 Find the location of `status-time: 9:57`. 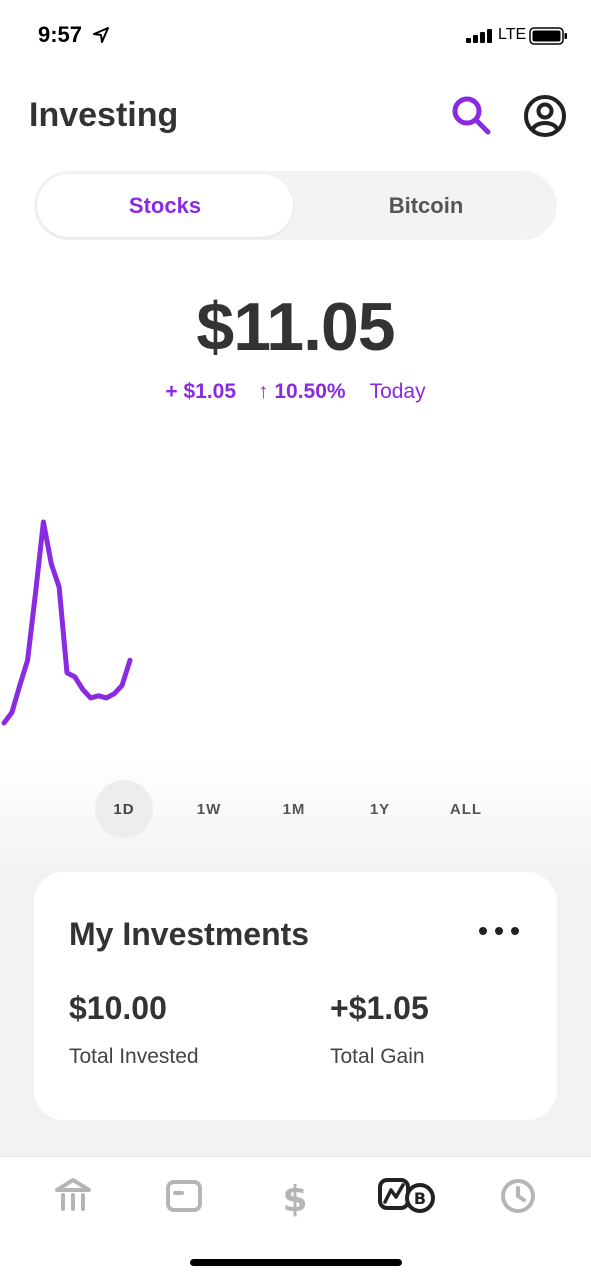

status-time: 9:57 is located at coordinates (60, 34).